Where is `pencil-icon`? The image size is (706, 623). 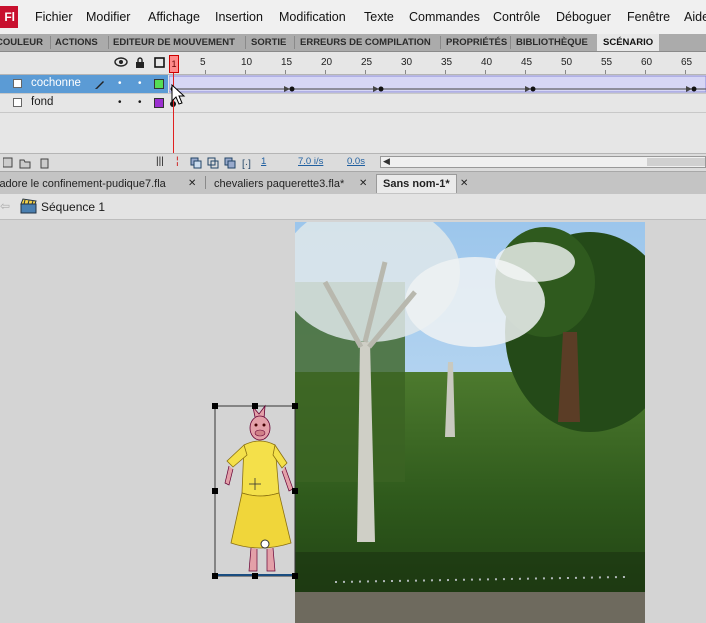 pencil-icon is located at coordinates (100, 85).